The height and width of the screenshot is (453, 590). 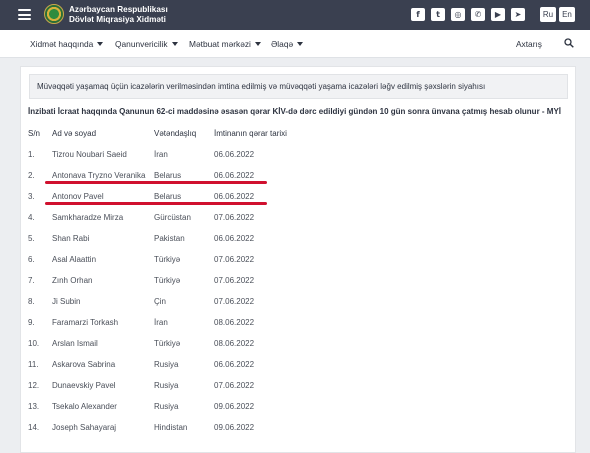 I want to click on row-citizenship: Çin, so click(x=160, y=301).